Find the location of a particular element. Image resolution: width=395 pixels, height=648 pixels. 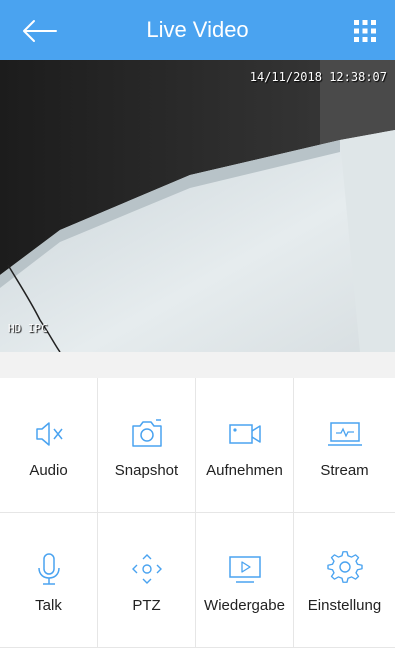

record-button: Aufnehmen is located at coordinates (245, 445).